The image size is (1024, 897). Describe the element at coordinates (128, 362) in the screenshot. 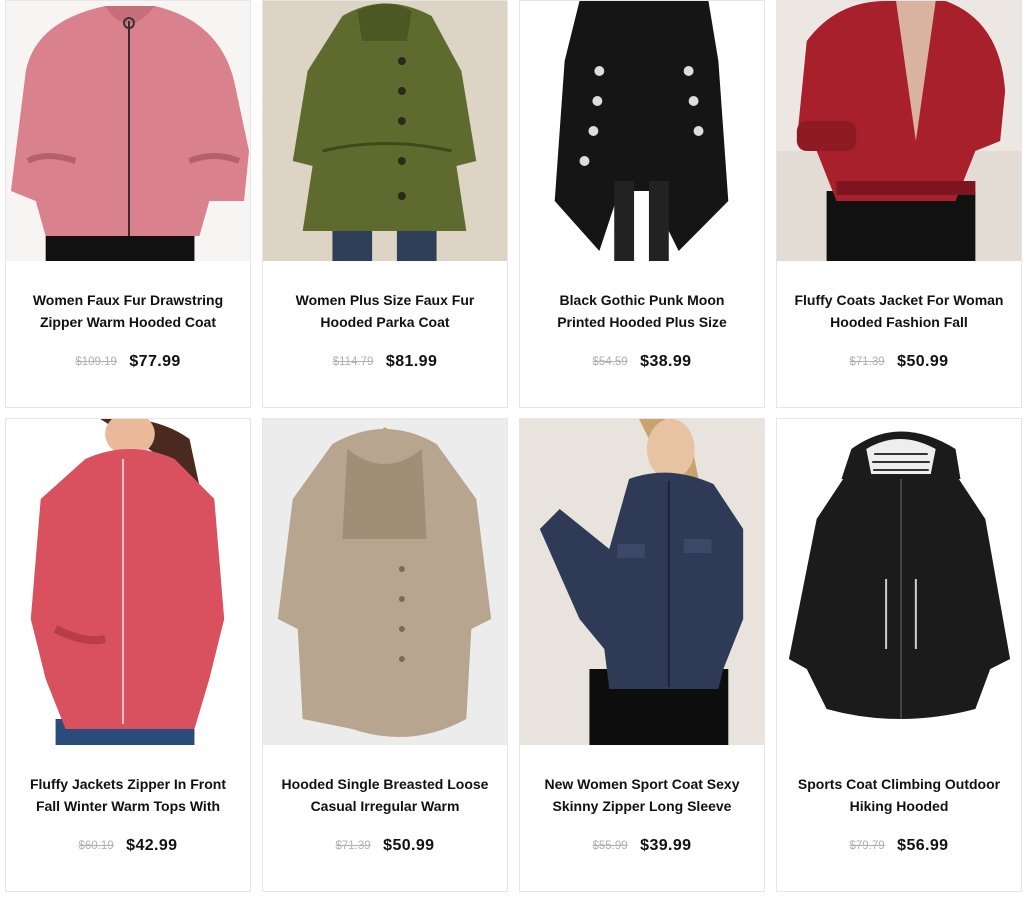

I see `price-row: $109.19 $77.99` at that location.